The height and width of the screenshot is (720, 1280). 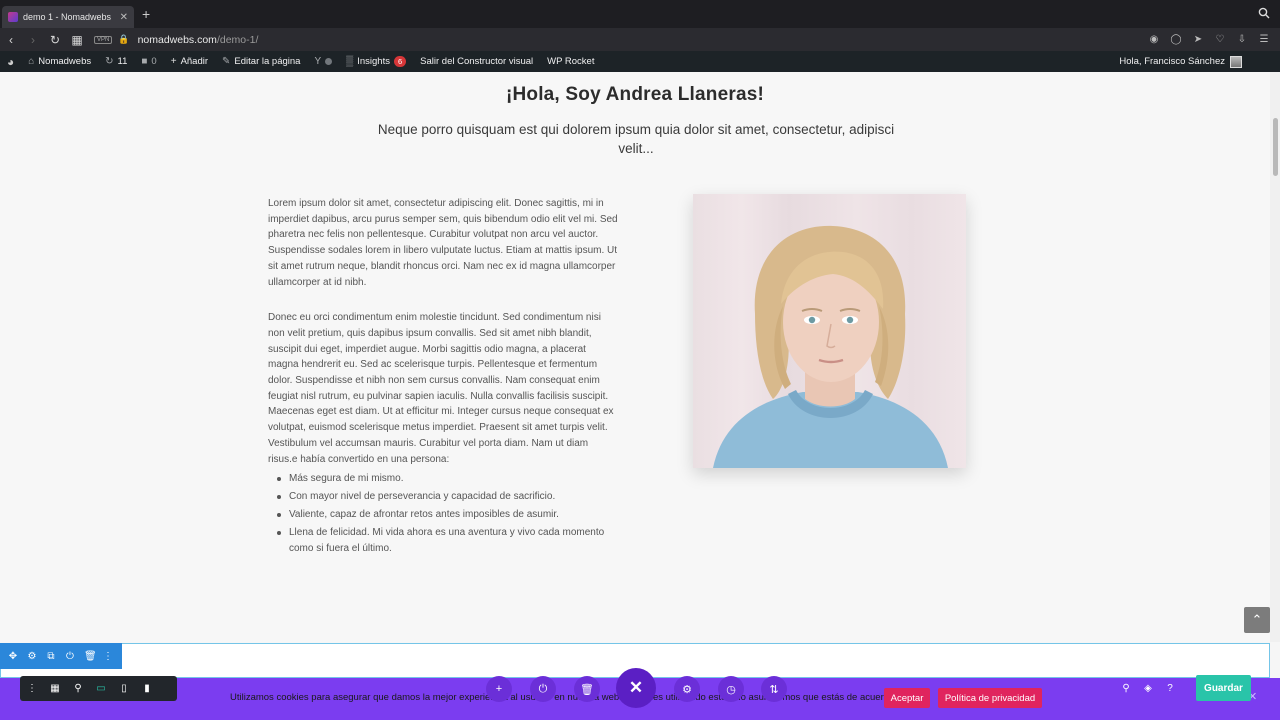 I want to click on search-icon: ⚲, so click(x=1126, y=688).